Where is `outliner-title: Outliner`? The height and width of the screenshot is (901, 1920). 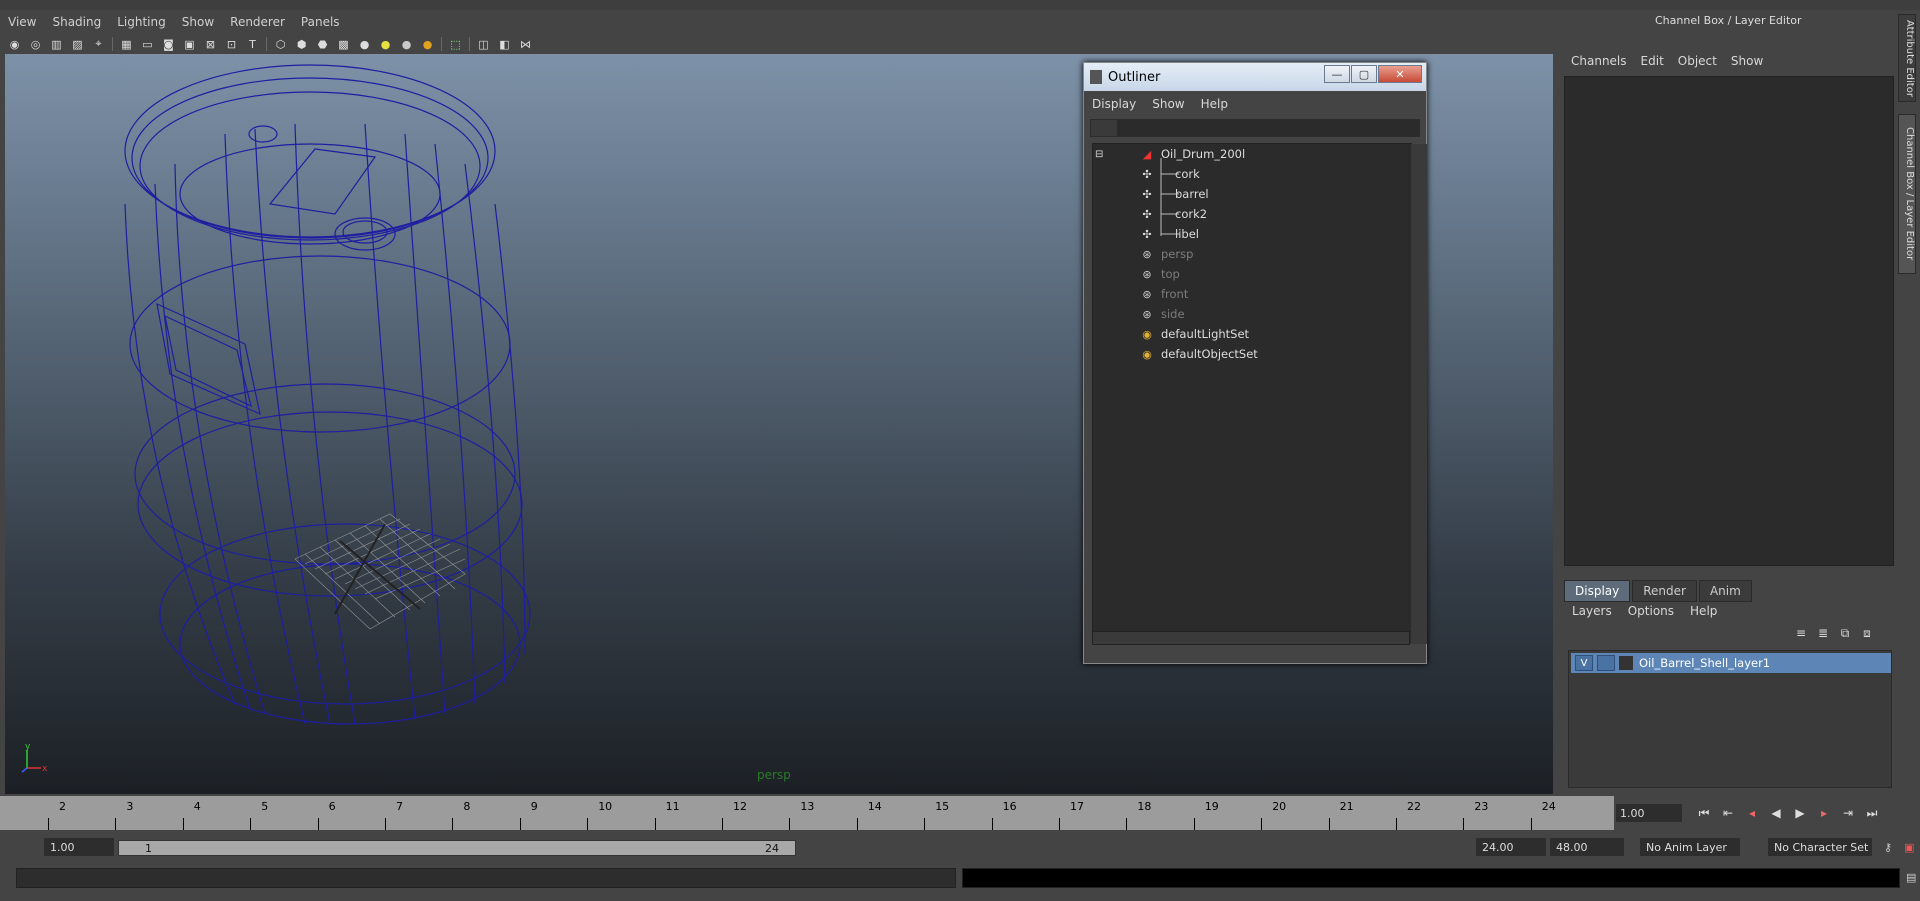
outliner-title: Outliner is located at coordinates (1134, 77).